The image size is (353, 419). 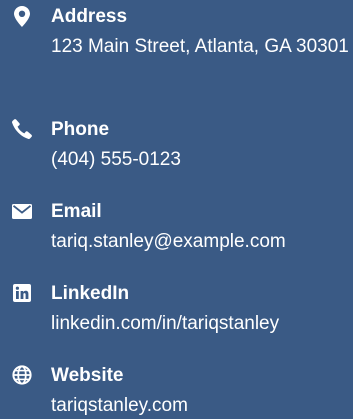 I want to click on envelope-icon, so click(x=22, y=211).